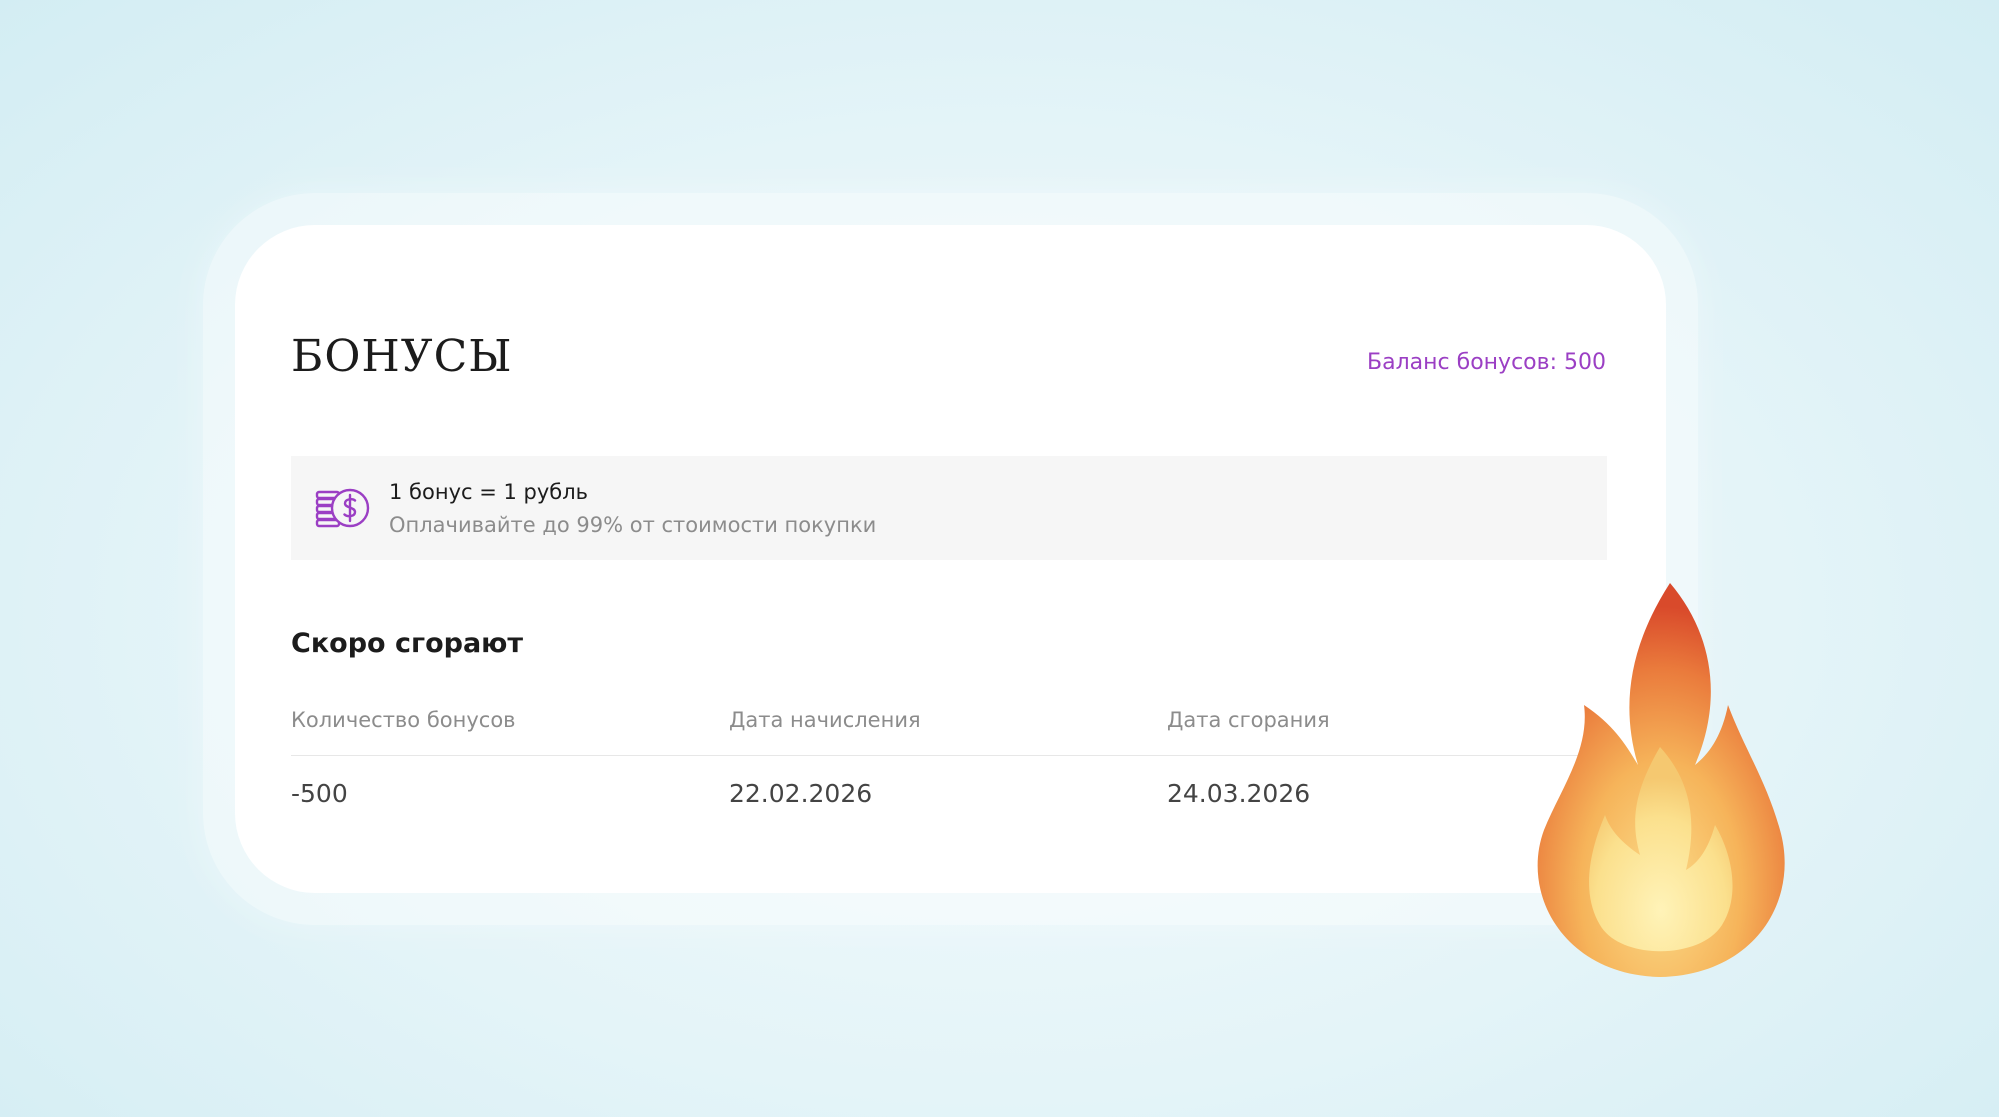  What do you see at coordinates (949, 755) in the screenshot?
I see `table-divider` at bounding box center [949, 755].